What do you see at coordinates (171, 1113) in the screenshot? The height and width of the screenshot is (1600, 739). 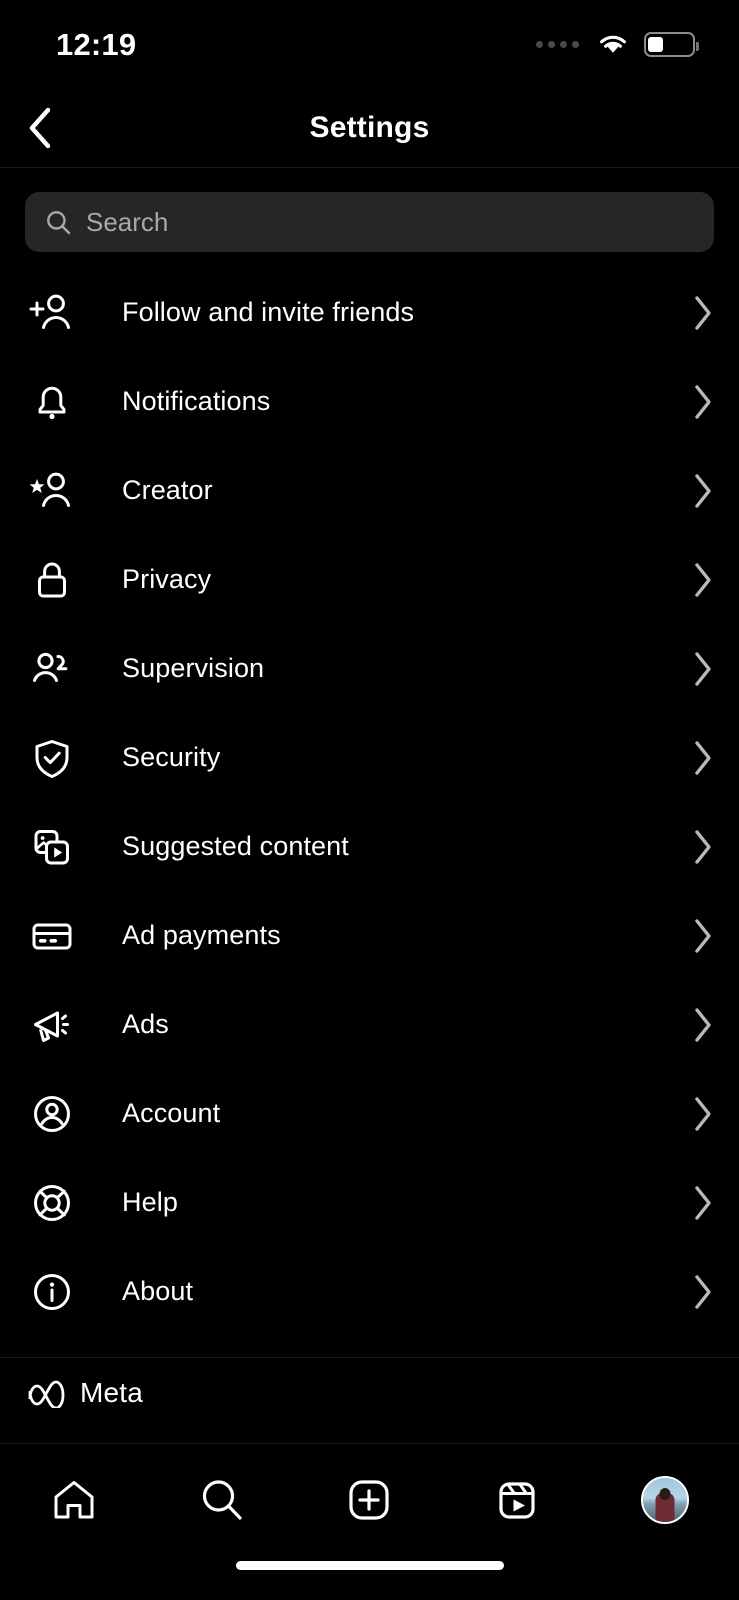 I see `settings-row-label: Account` at bounding box center [171, 1113].